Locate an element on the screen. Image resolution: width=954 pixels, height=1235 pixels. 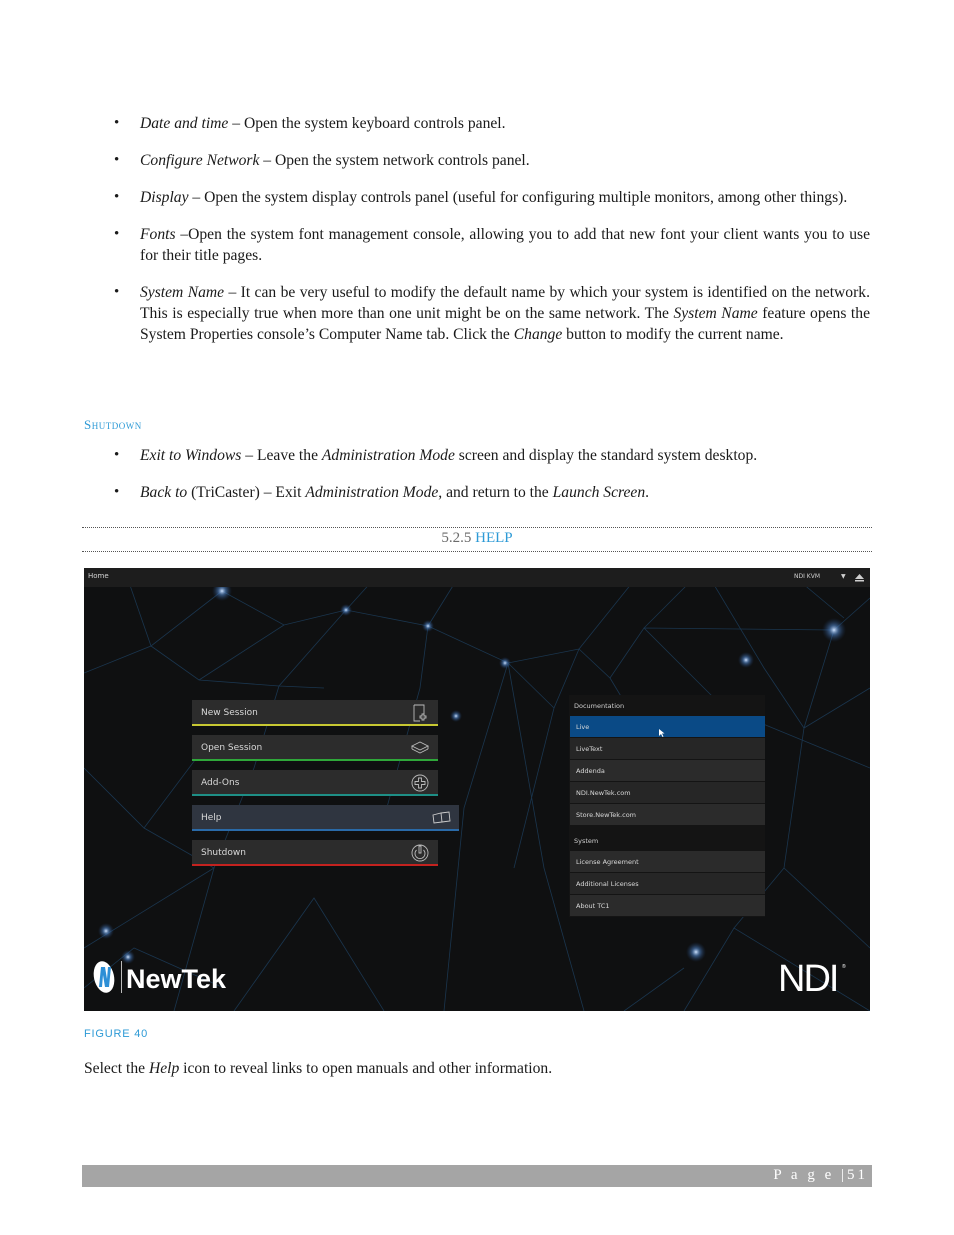
button-label: Open Session is located at coordinates (232, 748).